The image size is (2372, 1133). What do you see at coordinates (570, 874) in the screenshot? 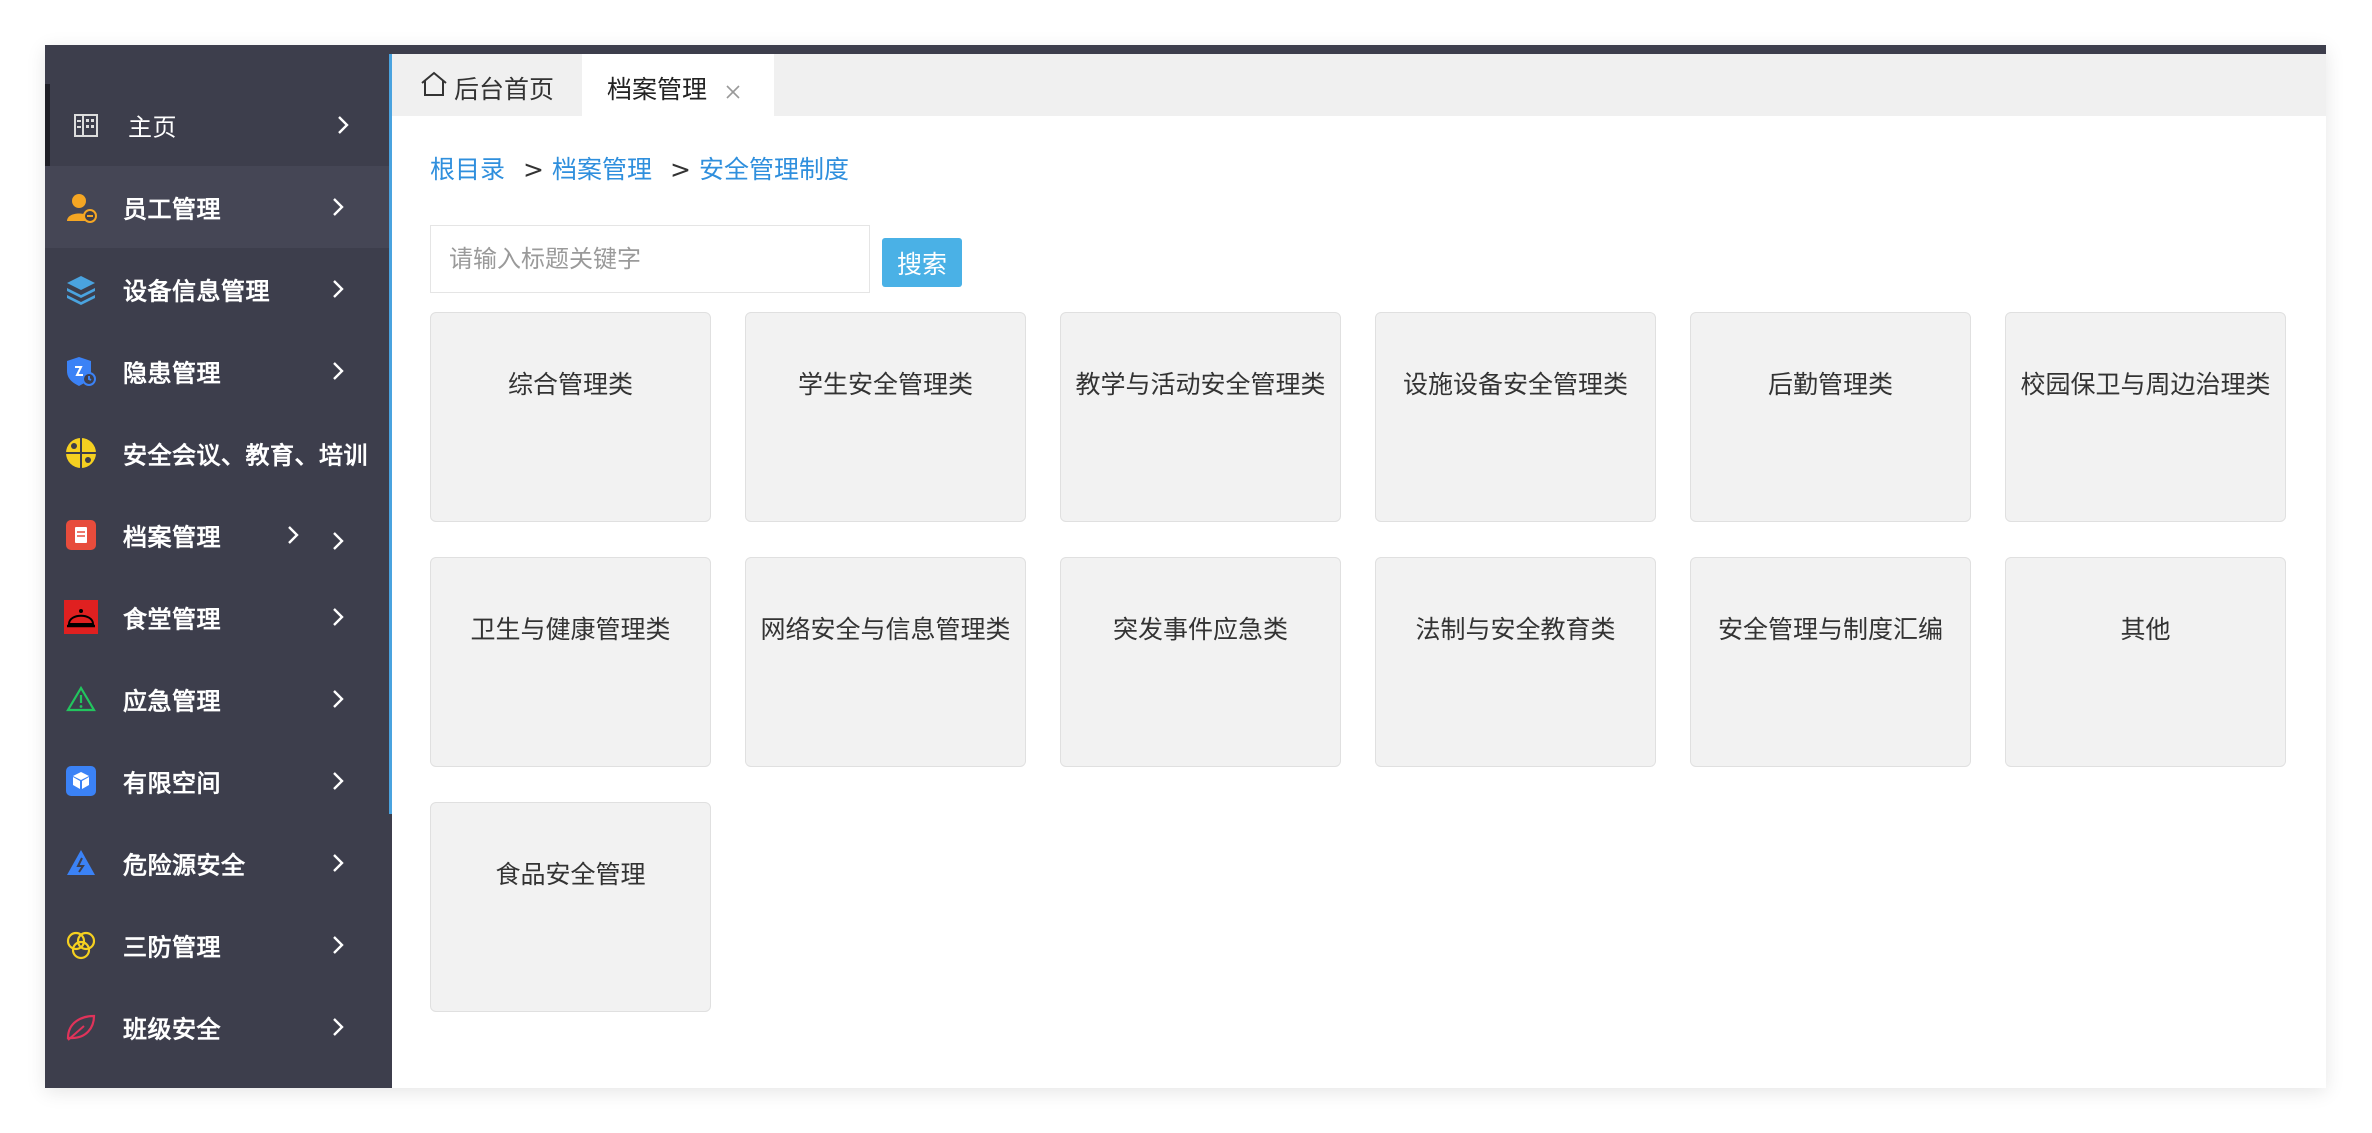
I see `category-label: 食品安全管理` at bounding box center [570, 874].